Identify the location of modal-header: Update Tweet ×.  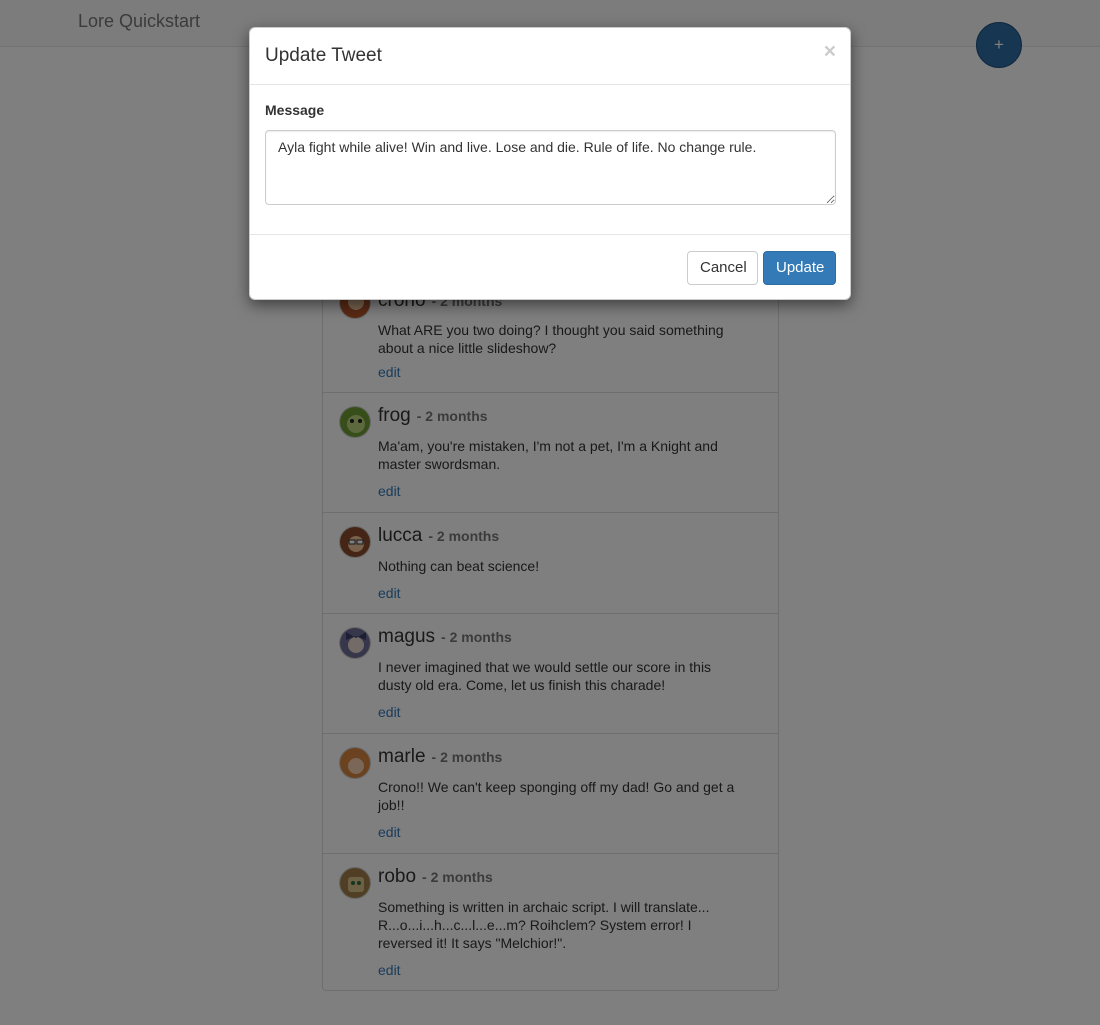
(550, 56).